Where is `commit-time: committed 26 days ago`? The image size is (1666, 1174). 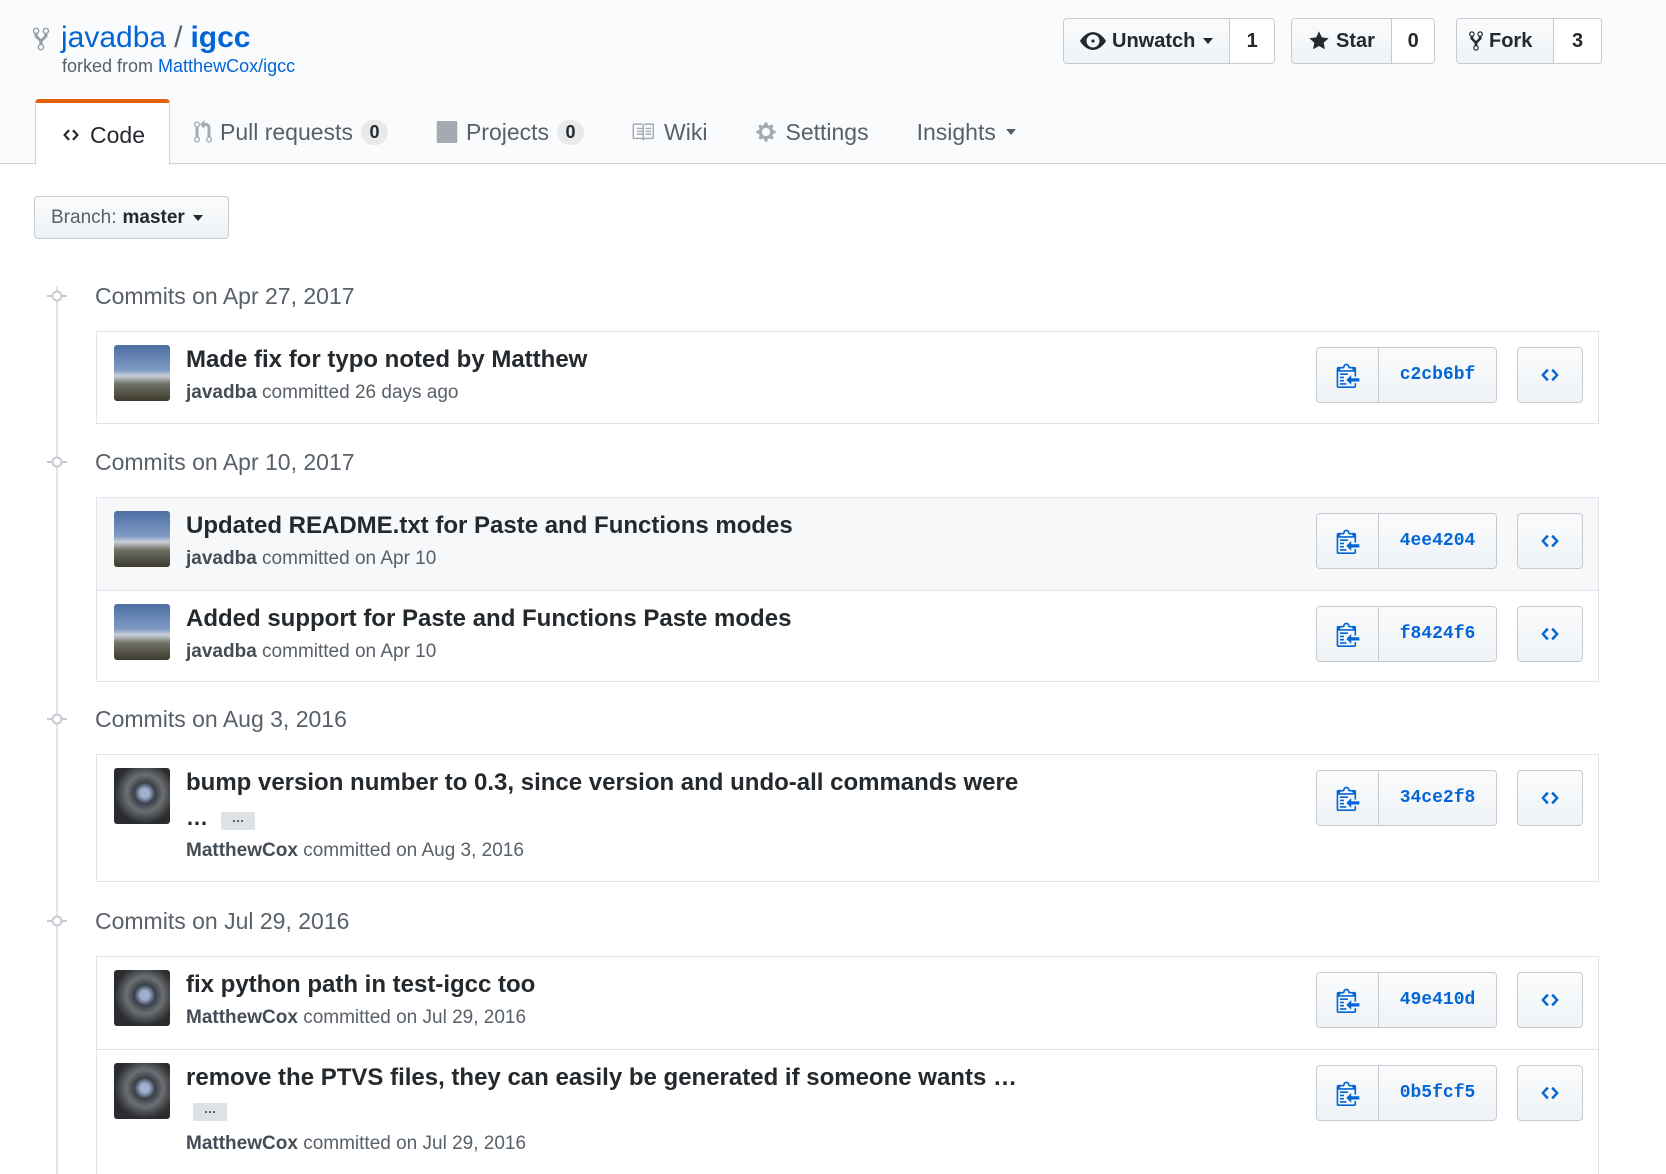
commit-time: committed 26 days ago is located at coordinates (360, 392).